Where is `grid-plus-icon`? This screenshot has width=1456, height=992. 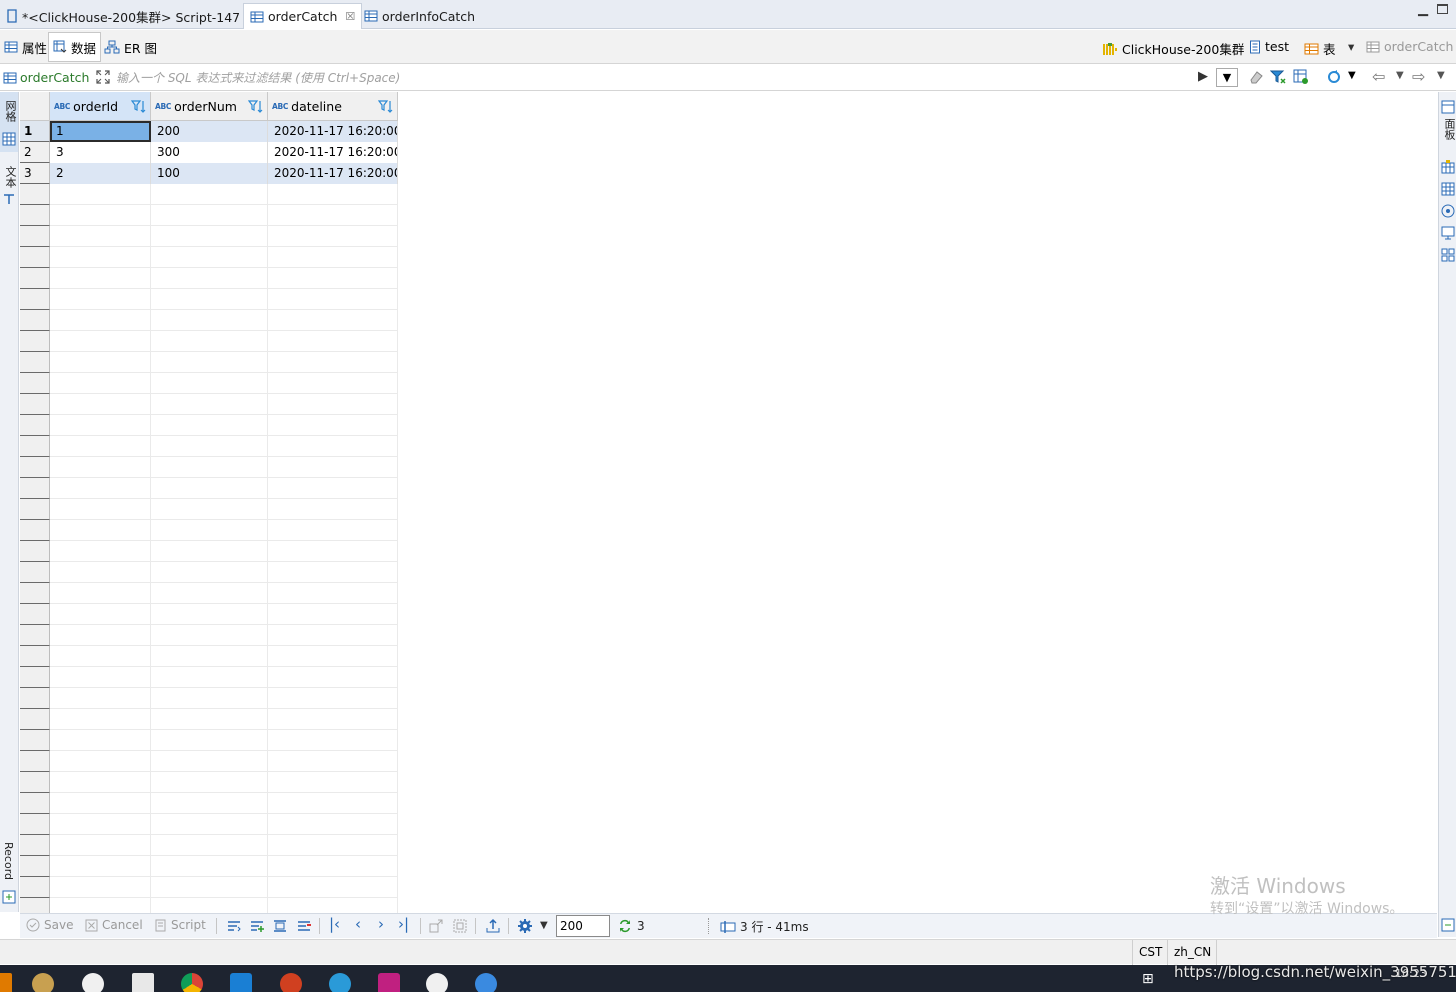 grid-plus-icon is located at coordinates (1448, 189).